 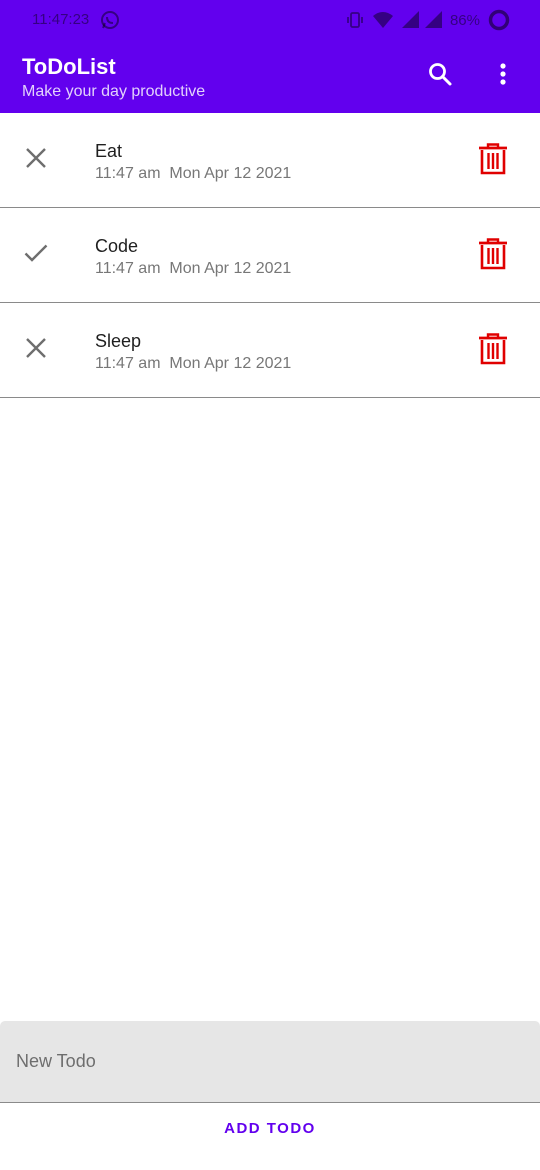 I want to click on todo-item: Sleep 11:47 am Mon Apr 12 2021, so click(x=270, y=350).